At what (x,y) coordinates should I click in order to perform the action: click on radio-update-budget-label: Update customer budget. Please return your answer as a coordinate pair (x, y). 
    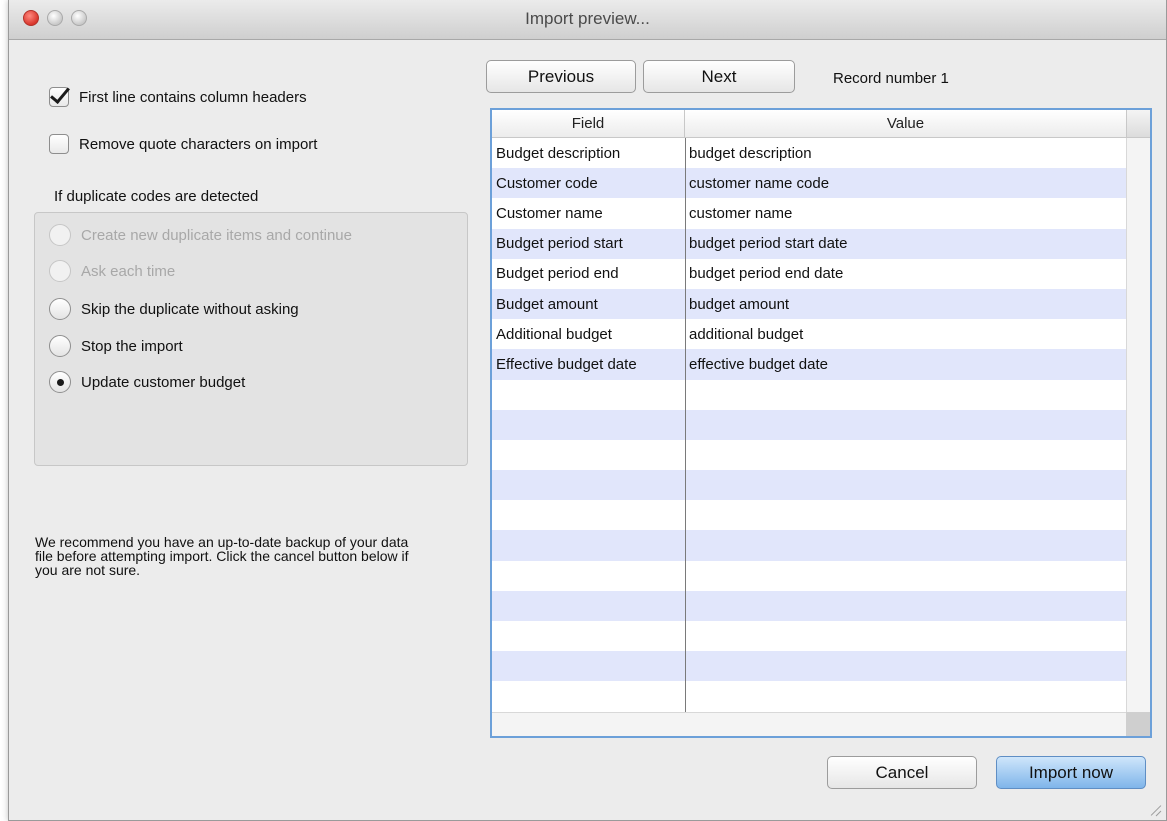
    Looking at the image, I should click on (163, 382).